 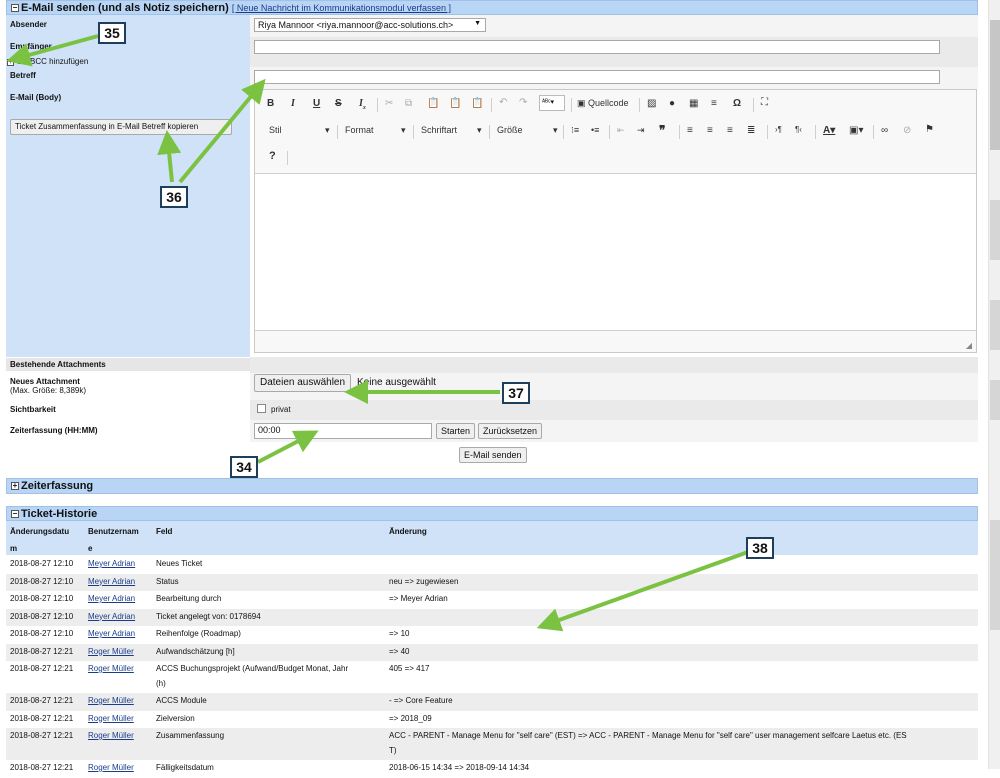 I want to click on special-char-icon: Ω, so click(x=737, y=103).